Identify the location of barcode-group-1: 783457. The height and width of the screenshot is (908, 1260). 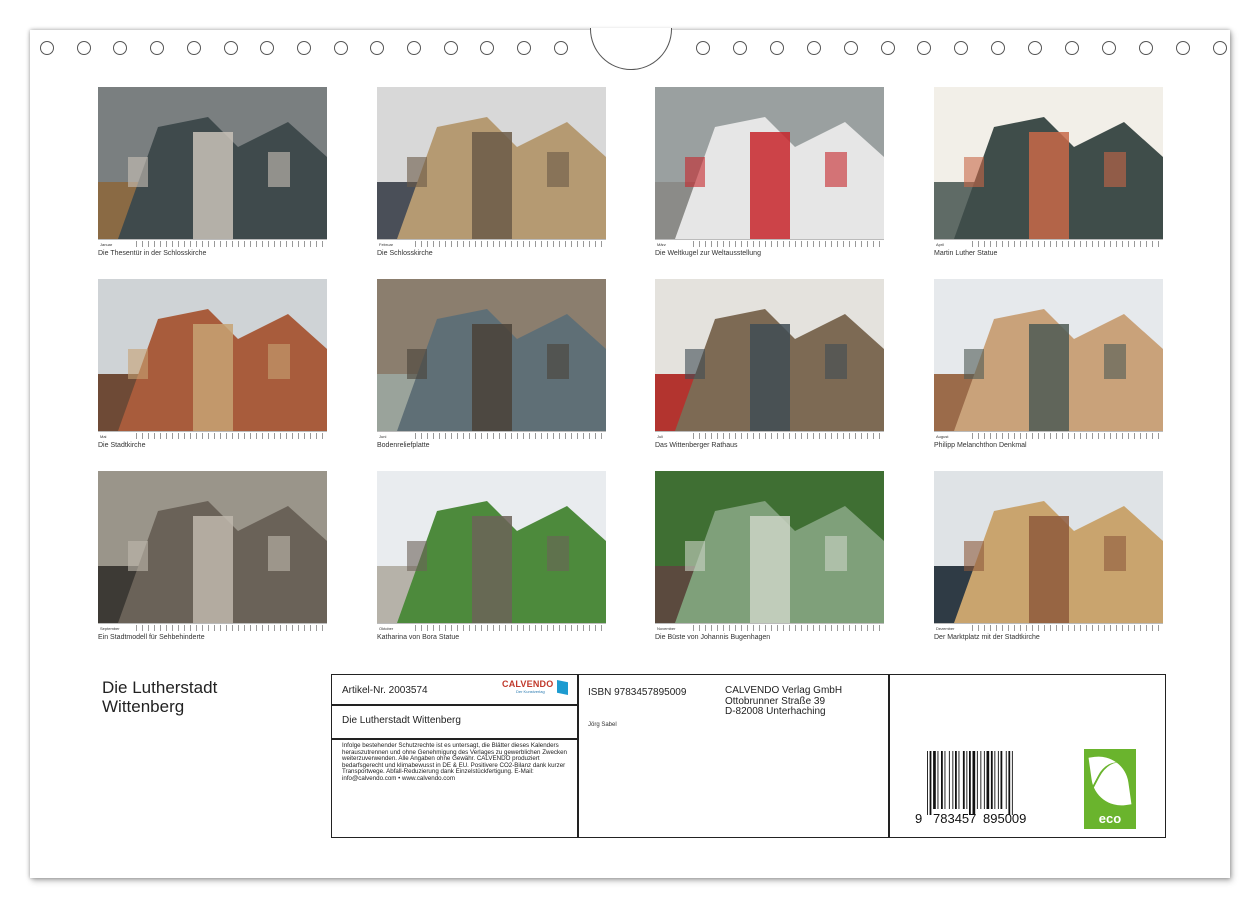
(954, 818).